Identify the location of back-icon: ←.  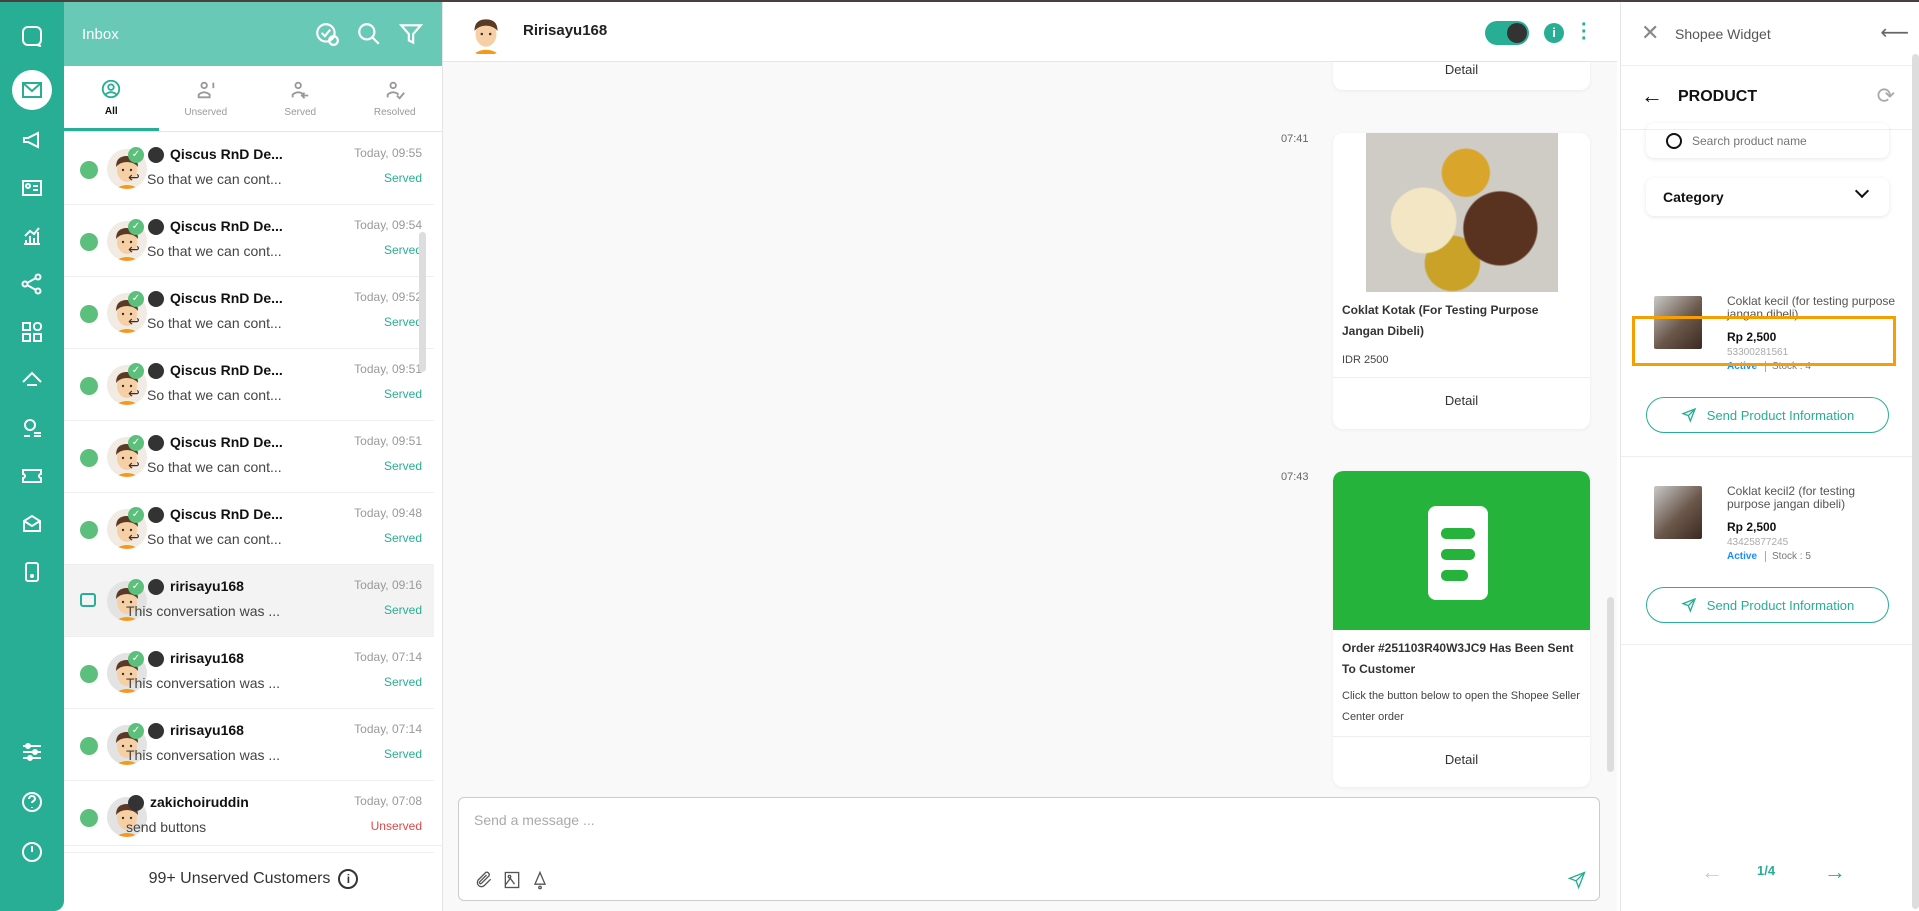
(1652, 96).